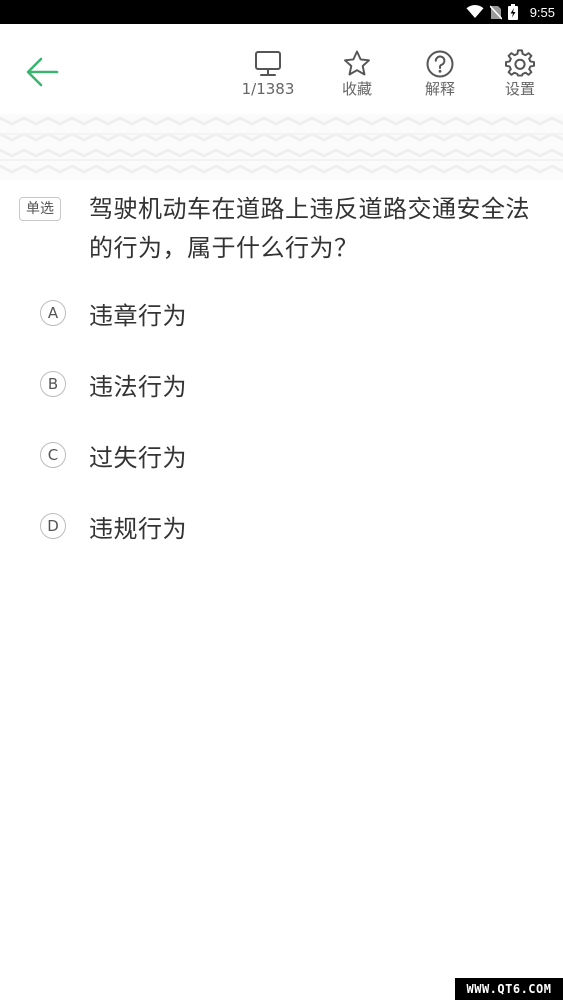 The image size is (563, 1000). I want to click on option-b: B 违法行为, so click(290, 384).